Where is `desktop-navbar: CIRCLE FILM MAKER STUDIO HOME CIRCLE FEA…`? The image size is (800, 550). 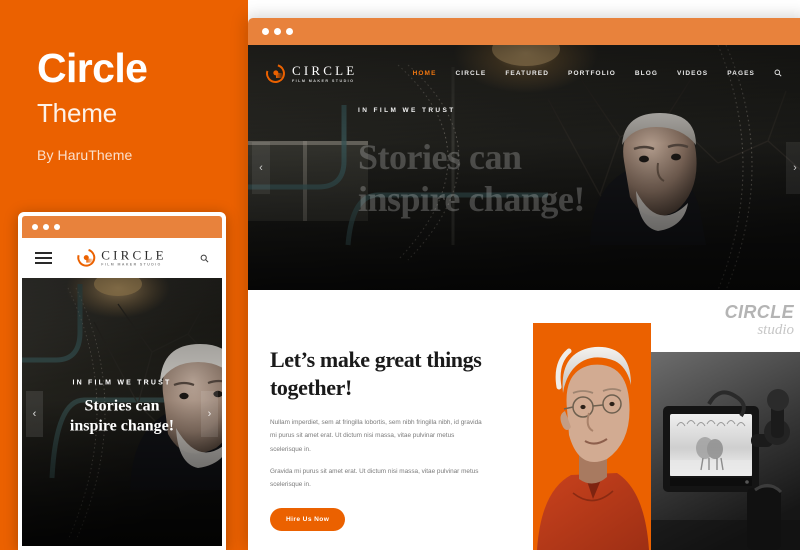
desktop-navbar: CIRCLE FILM MAKER STUDIO HOME CIRCLE FEA… is located at coordinates (524, 73).